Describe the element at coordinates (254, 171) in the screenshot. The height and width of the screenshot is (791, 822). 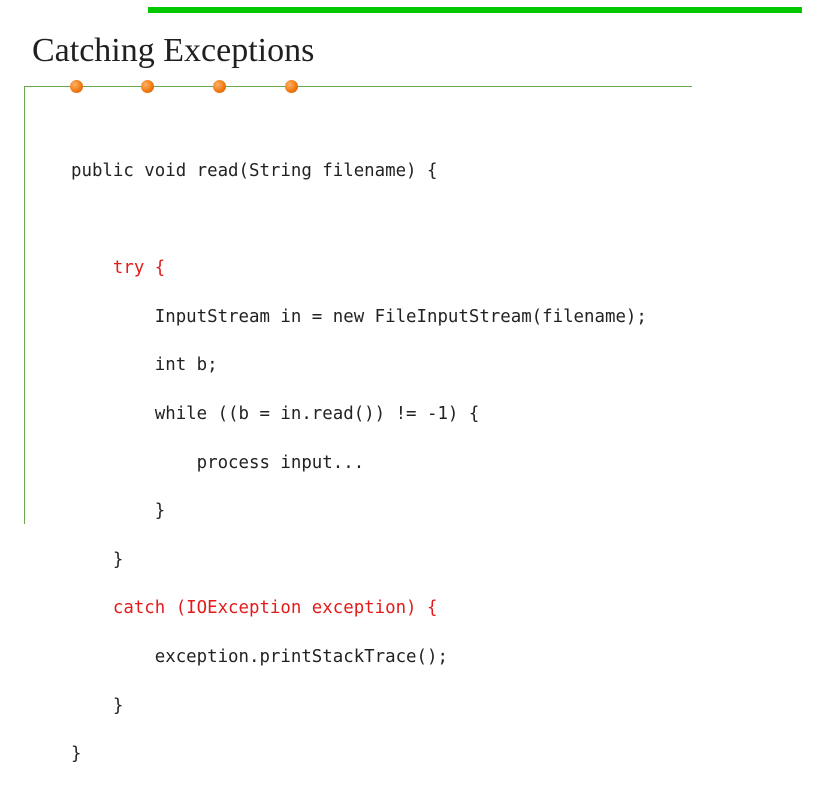
I see `code-line-method-signature: public void read(String filename) {` at that location.